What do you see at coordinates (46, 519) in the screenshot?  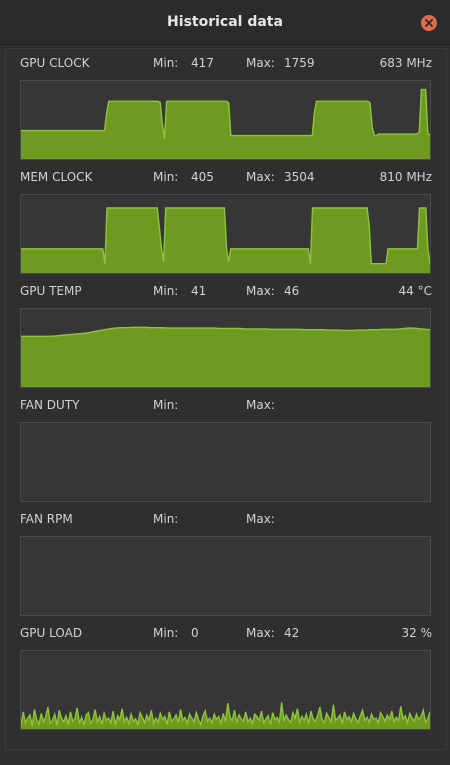 I see `metric-name: FAN RPM` at bounding box center [46, 519].